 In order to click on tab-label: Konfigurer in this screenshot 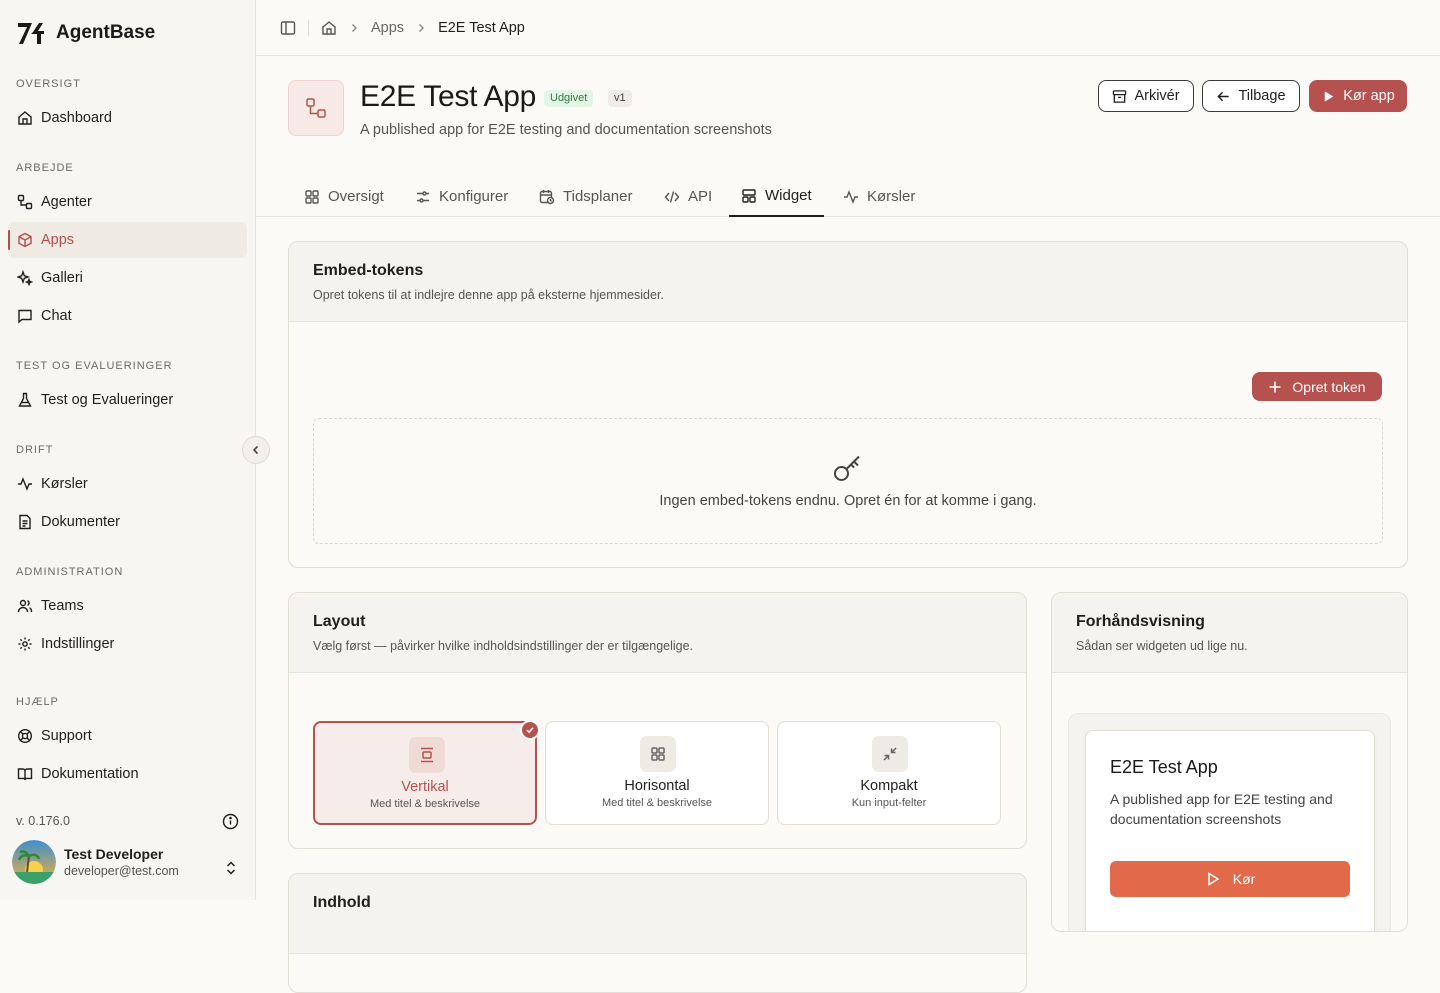, I will do `click(474, 196)`.